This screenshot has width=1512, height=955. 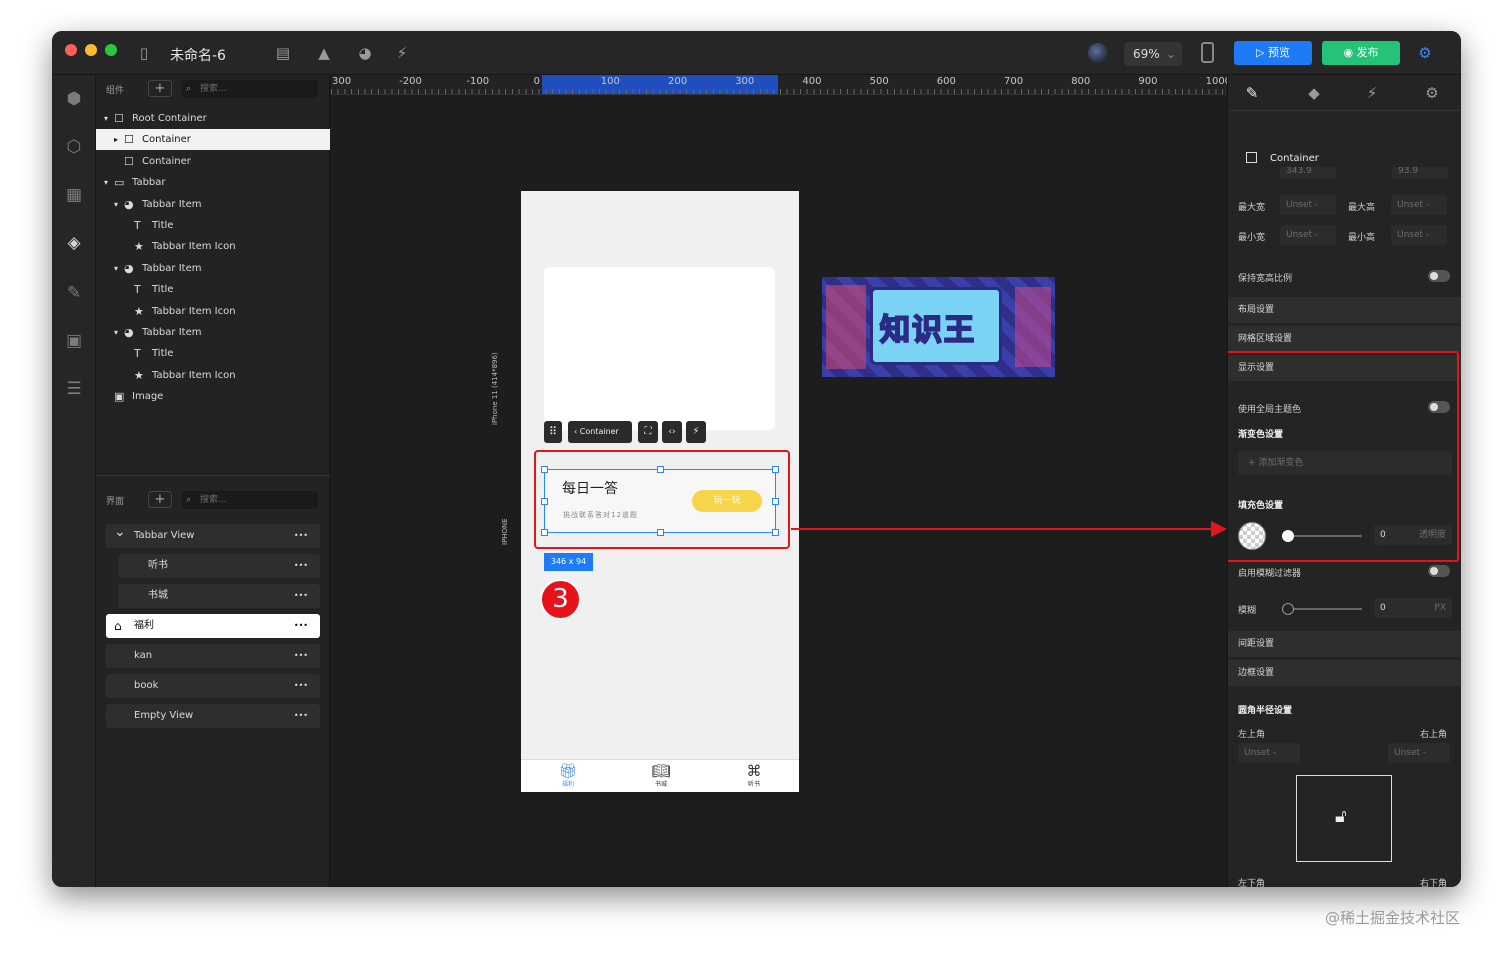 What do you see at coordinates (1098, 53) in the screenshot?
I see `avatar` at bounding box center [1098, 53].